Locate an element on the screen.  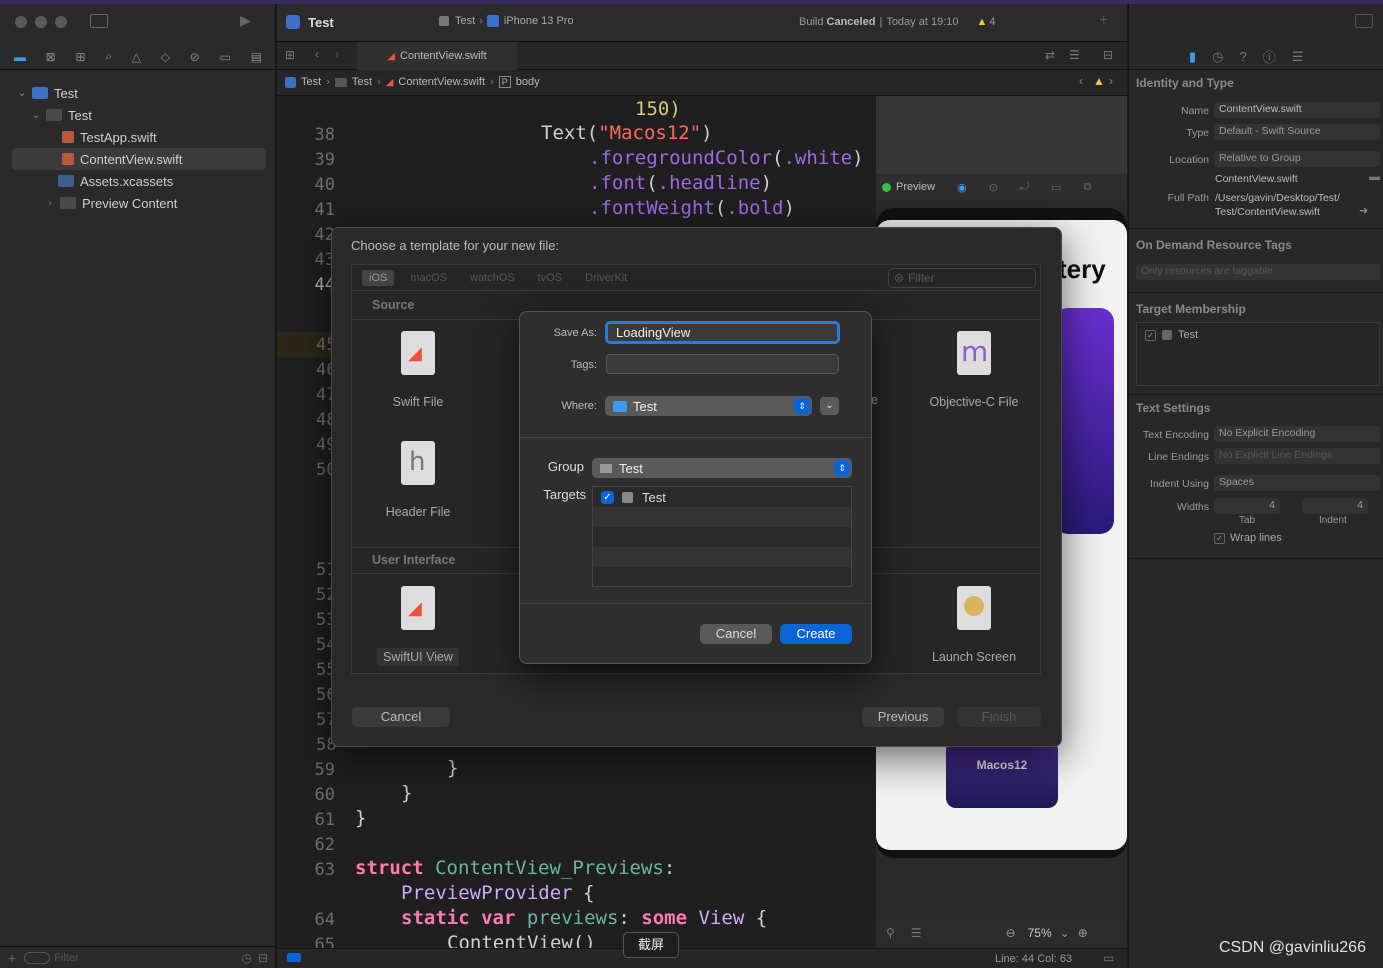
odr-tags-field: Only resources are taggable is located at coordinates (1258, 272).